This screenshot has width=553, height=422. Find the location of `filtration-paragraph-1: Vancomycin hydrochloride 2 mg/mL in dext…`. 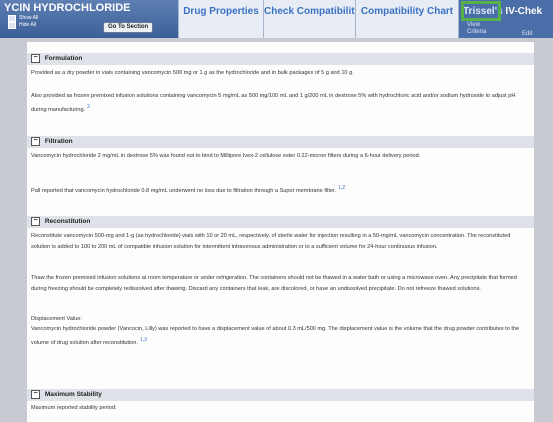

filtration-paragraph-1: Vancomycin hydrochloride 2 mg/mL in dext… is located at coordinates (226, 156).